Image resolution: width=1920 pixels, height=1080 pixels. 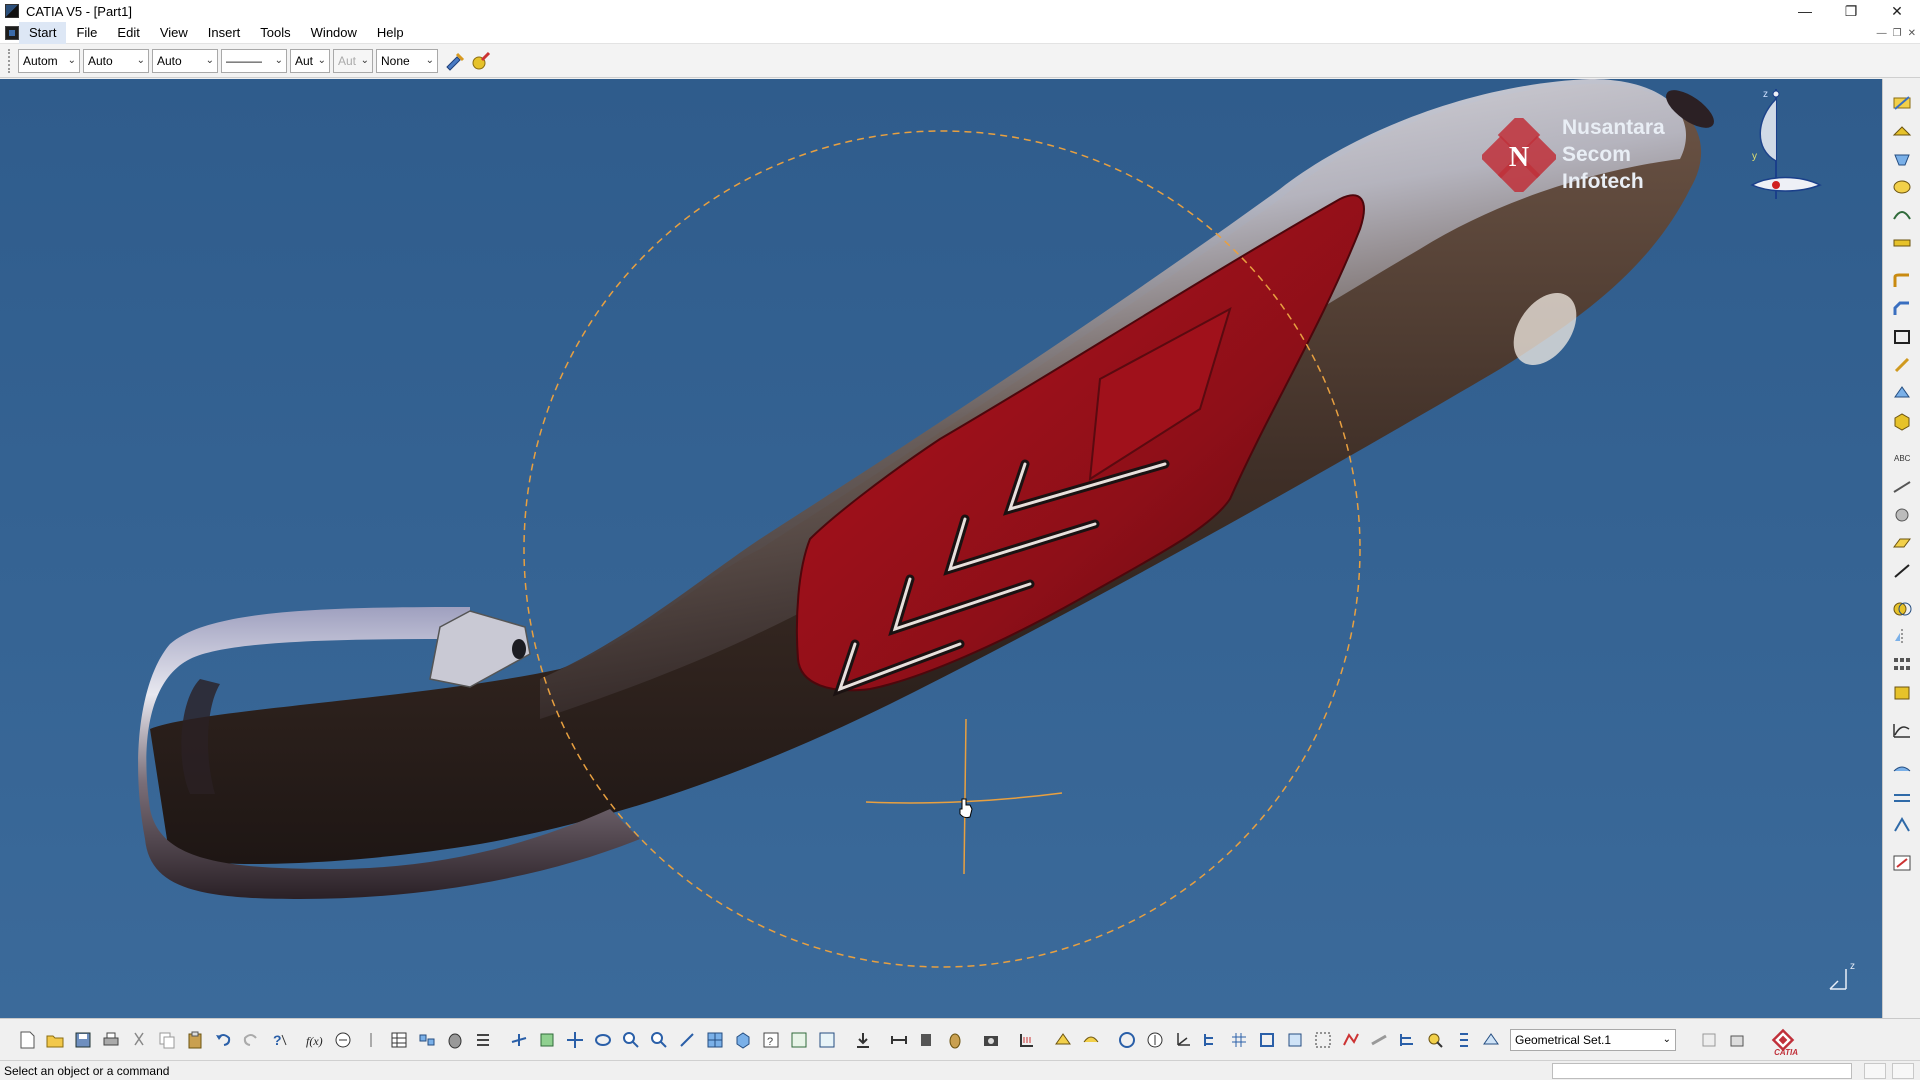 What do you see at coordinates (315, 1040) in the screenshot?
I see `formula-icon: f(x)` at bounding box center [315, 1040].